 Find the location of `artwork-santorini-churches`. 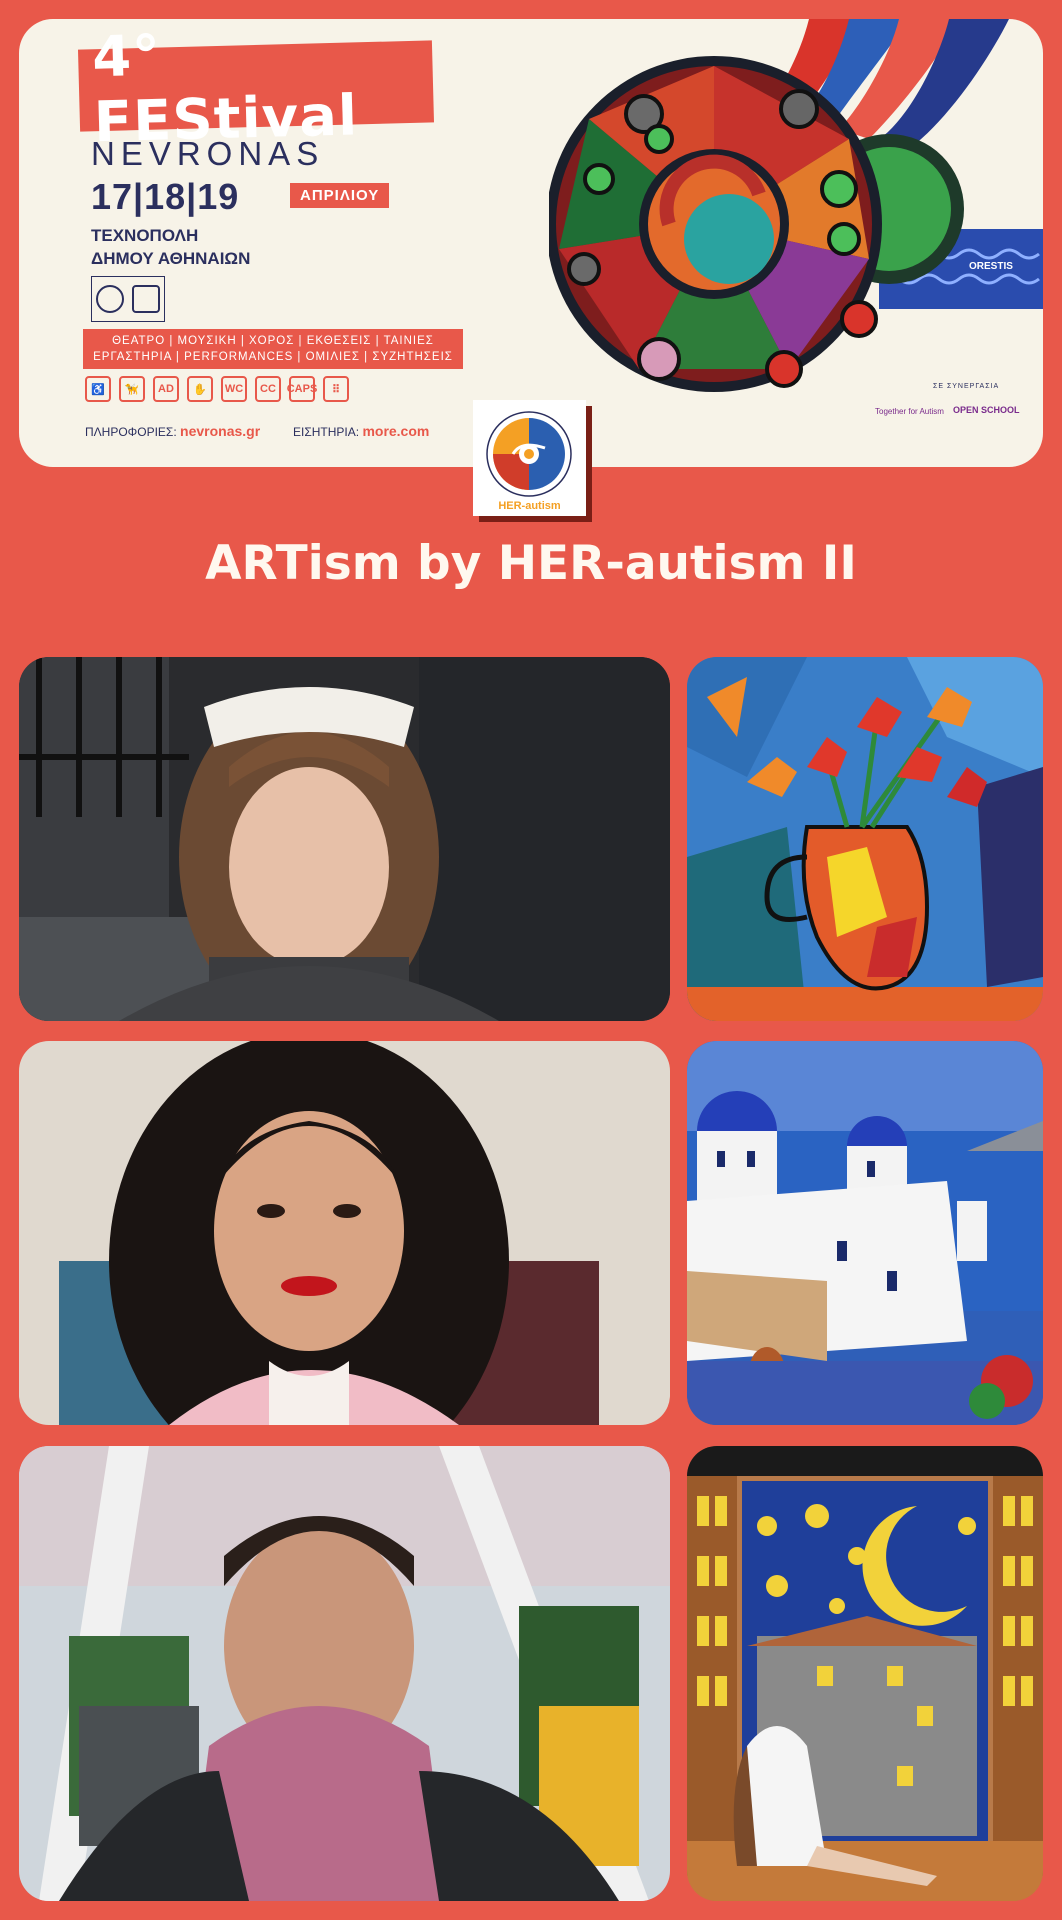

artwork-santorini-churches is located at coordinates (865, 1233).